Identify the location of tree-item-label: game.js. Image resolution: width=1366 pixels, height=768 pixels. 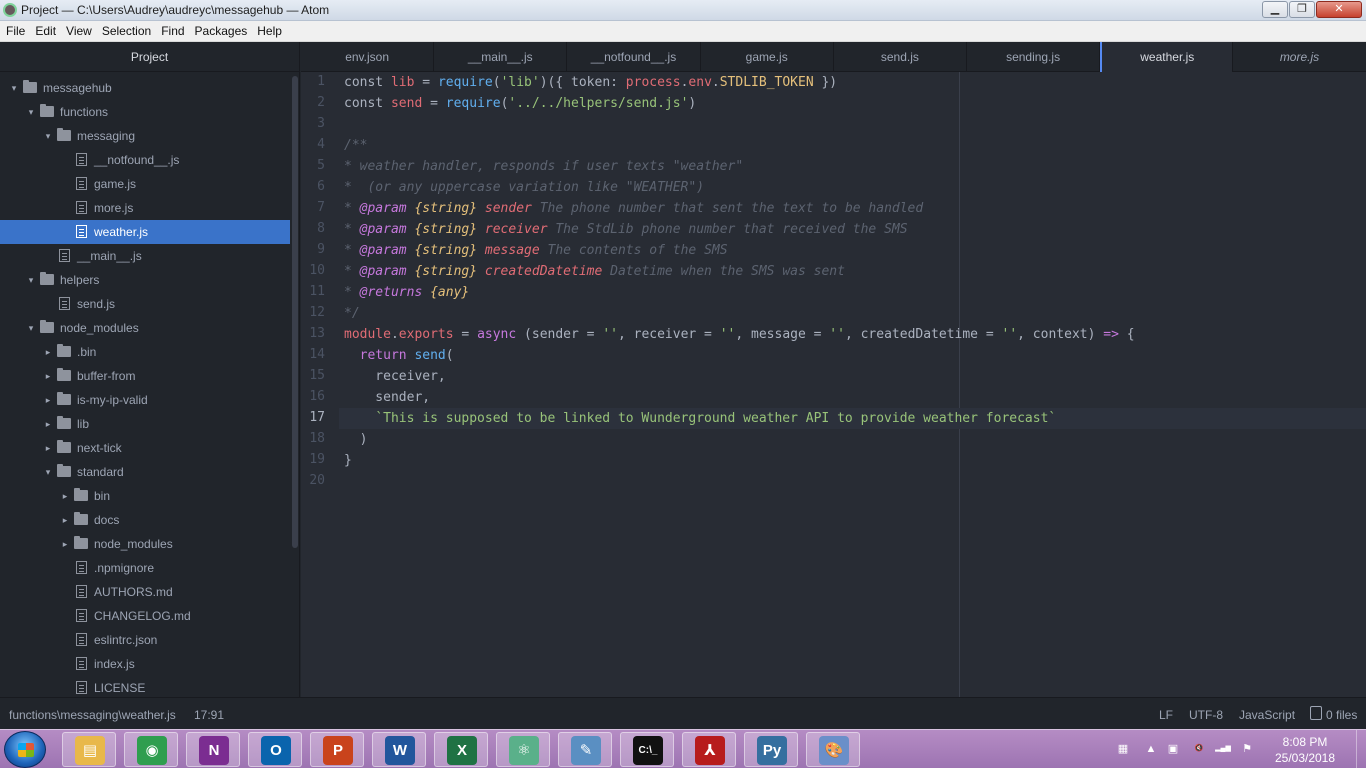
(115, 184).